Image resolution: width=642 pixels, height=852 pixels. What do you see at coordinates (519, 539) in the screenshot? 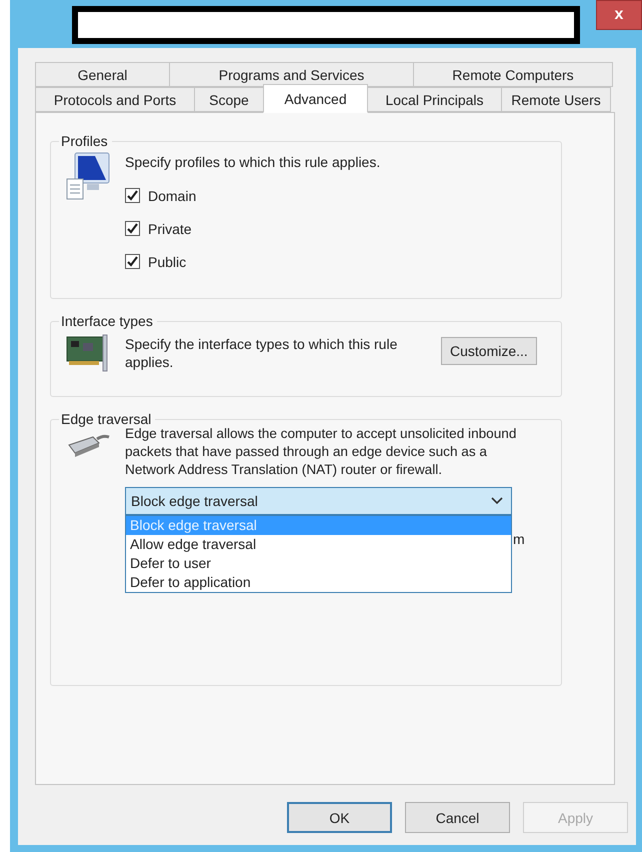
I see `partial-text: m` at bounding box center [519, 539].